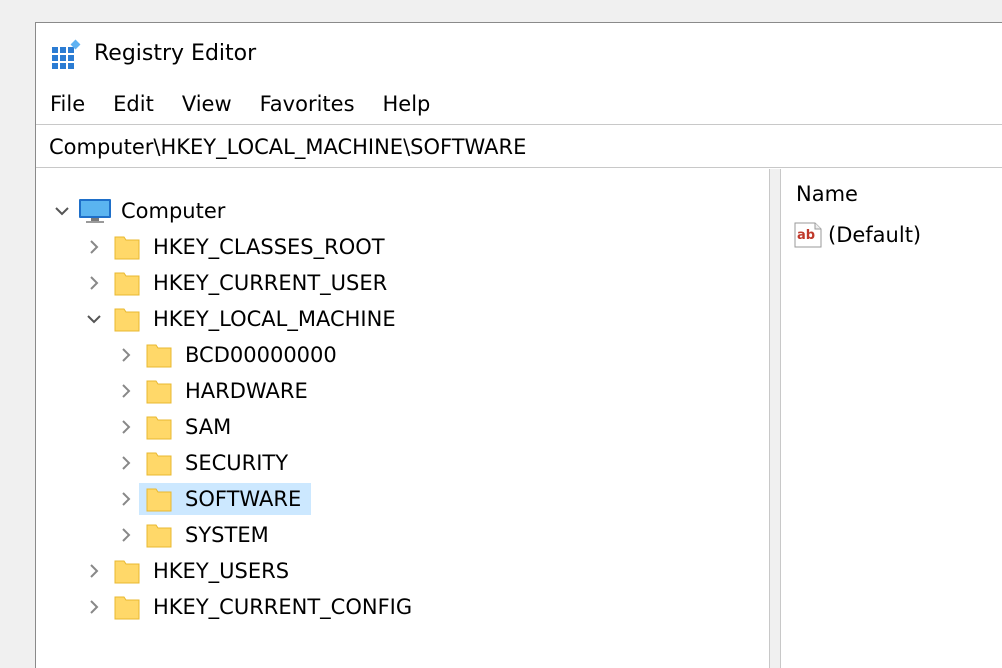 The width and height of the screenshot is (1002, 668). Describe the element at coordinates (67, 55) in the screenshot. I see `registry-editor-icon` at that location.